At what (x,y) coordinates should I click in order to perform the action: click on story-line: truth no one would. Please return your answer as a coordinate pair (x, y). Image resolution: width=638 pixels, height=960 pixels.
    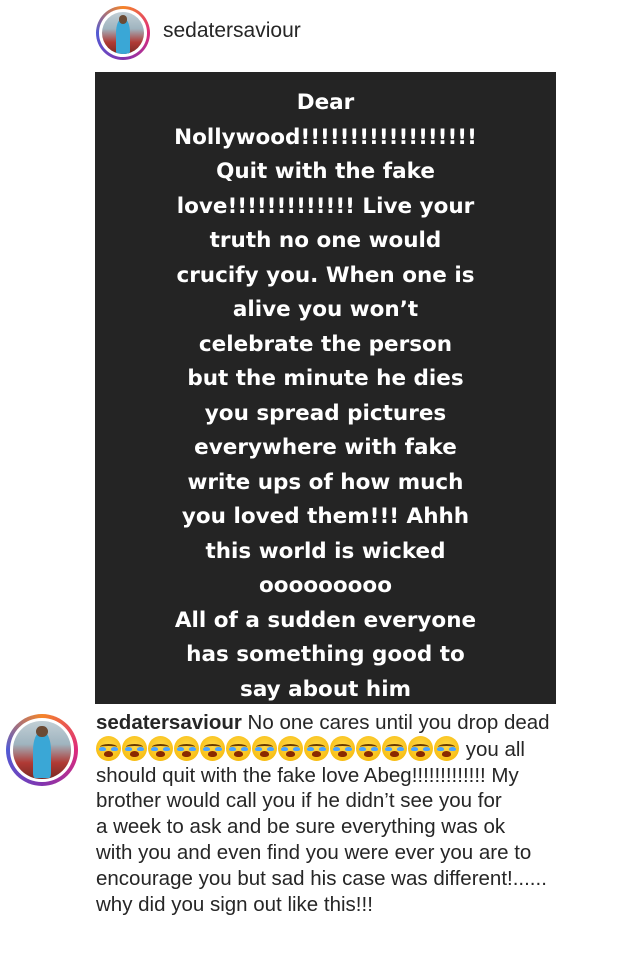
    Looking at the image, I should click on (325, 240).